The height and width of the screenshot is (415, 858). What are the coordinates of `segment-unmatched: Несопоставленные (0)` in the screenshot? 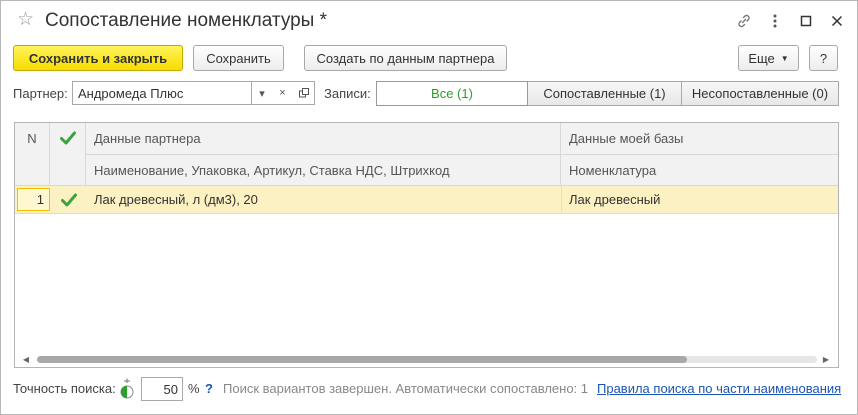 It's located at (760, 93).